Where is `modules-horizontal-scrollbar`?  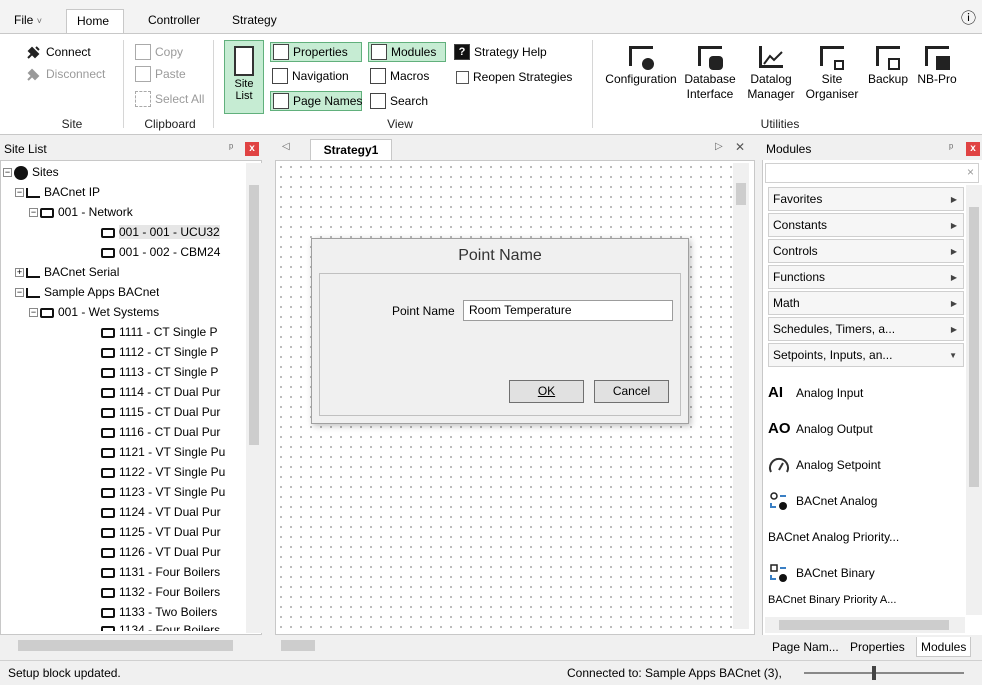 modules-horizontal-scrollbar is located at coordinates (865, 625).